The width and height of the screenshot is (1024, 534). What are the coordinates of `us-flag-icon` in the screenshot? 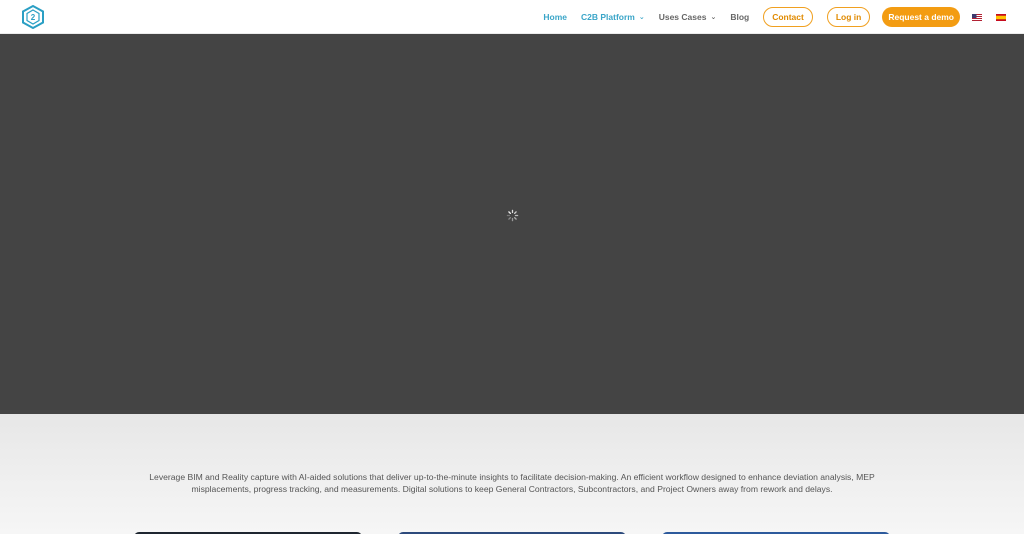 It's located at (977, 17).